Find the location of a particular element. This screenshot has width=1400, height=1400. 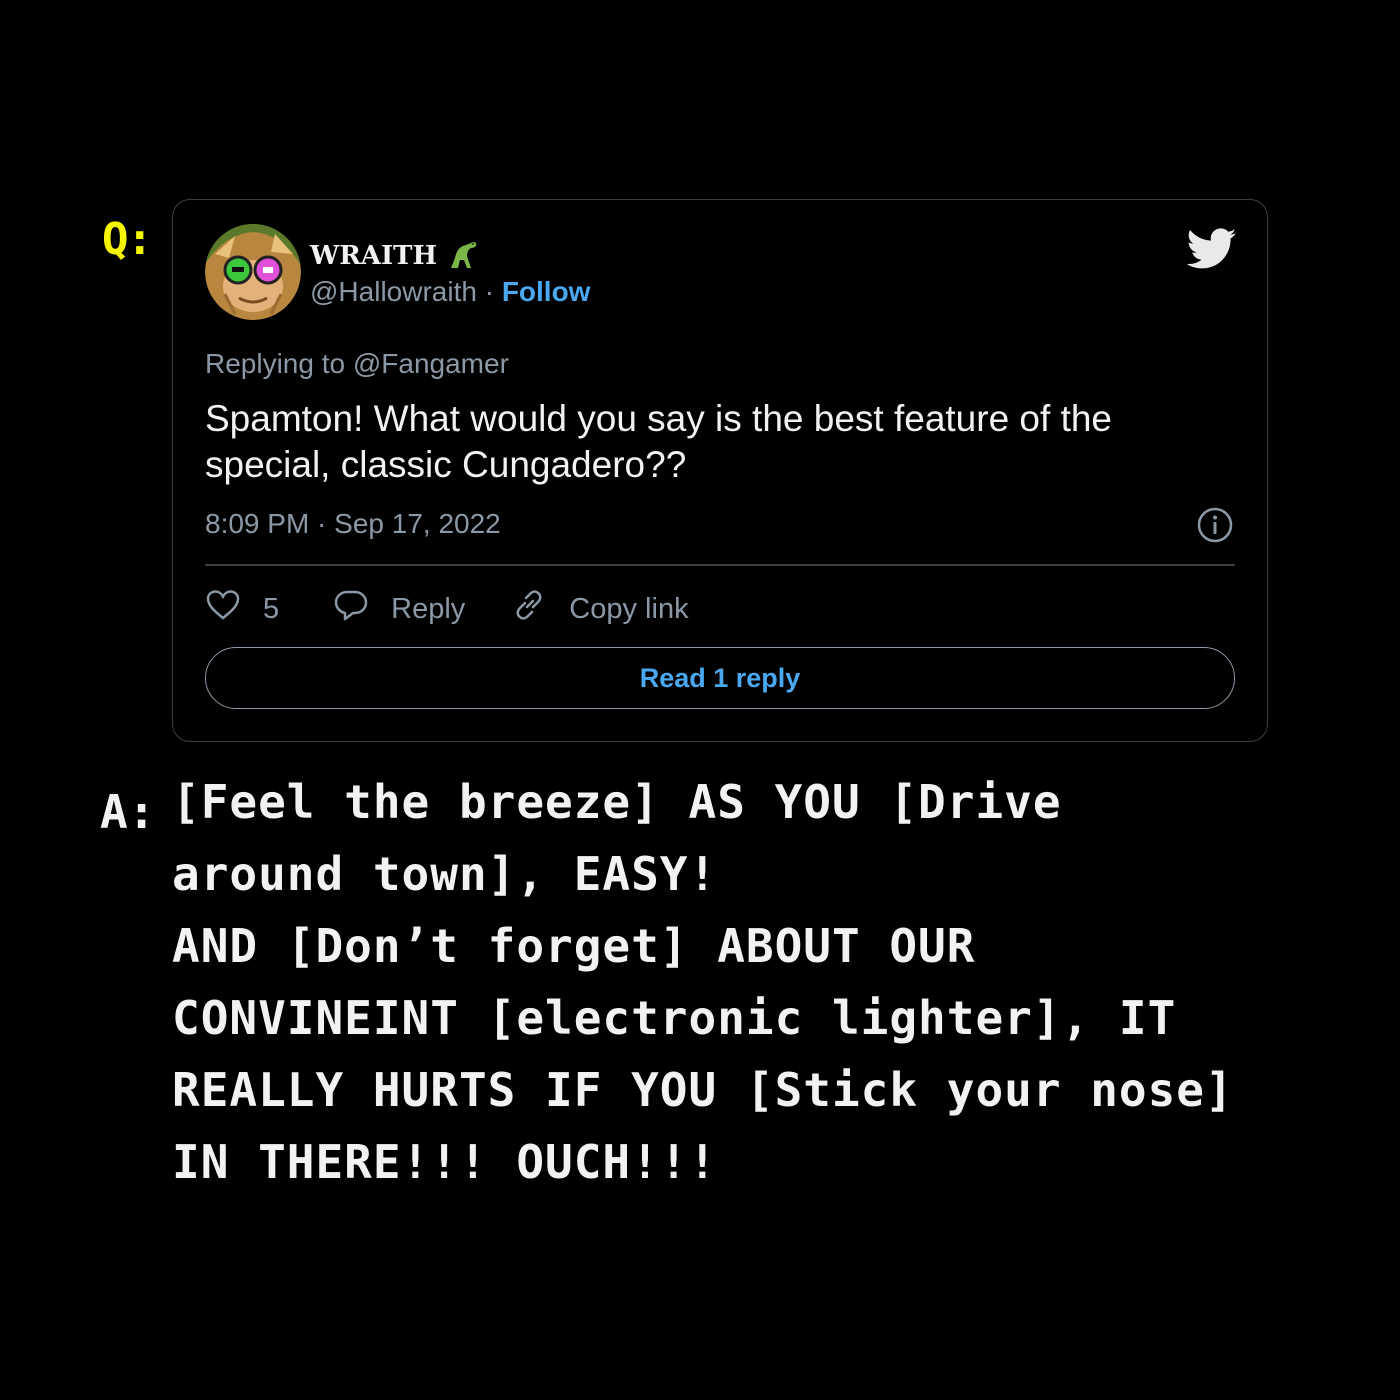

reply-button: Reply is located at coordinates (399, 609).